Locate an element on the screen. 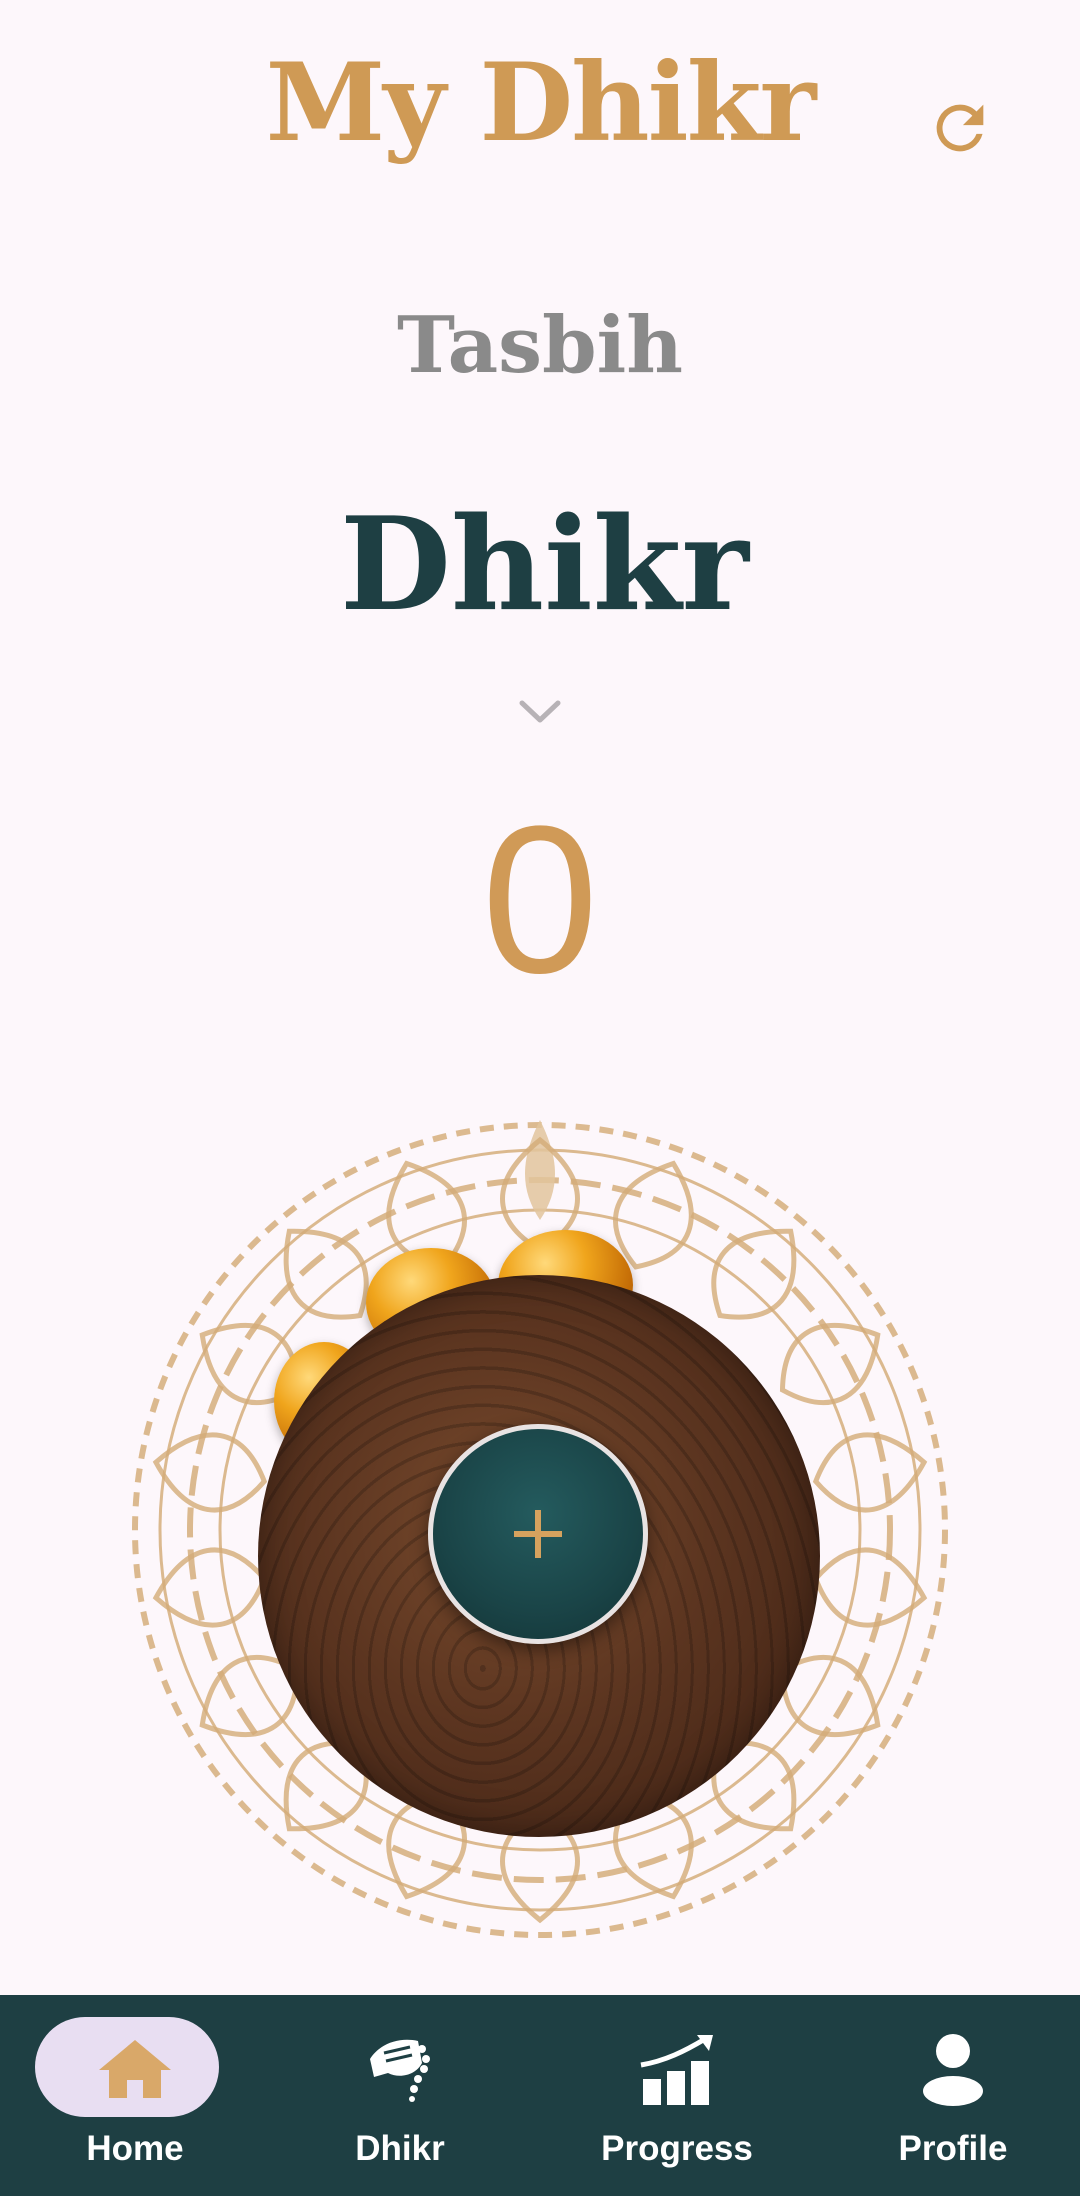  nav-label: Profile is located at coordinates (953, 2148).